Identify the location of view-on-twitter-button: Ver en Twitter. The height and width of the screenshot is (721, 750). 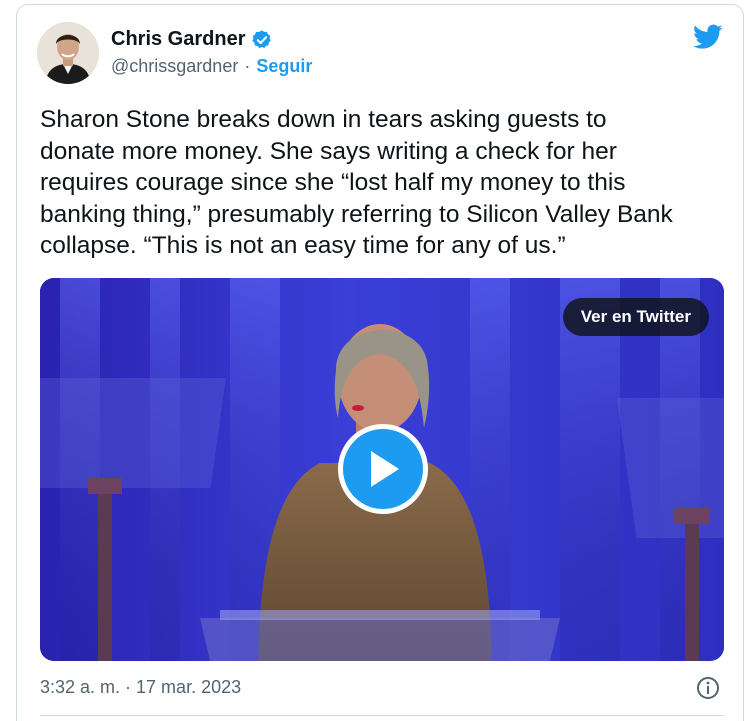
(635, 317).